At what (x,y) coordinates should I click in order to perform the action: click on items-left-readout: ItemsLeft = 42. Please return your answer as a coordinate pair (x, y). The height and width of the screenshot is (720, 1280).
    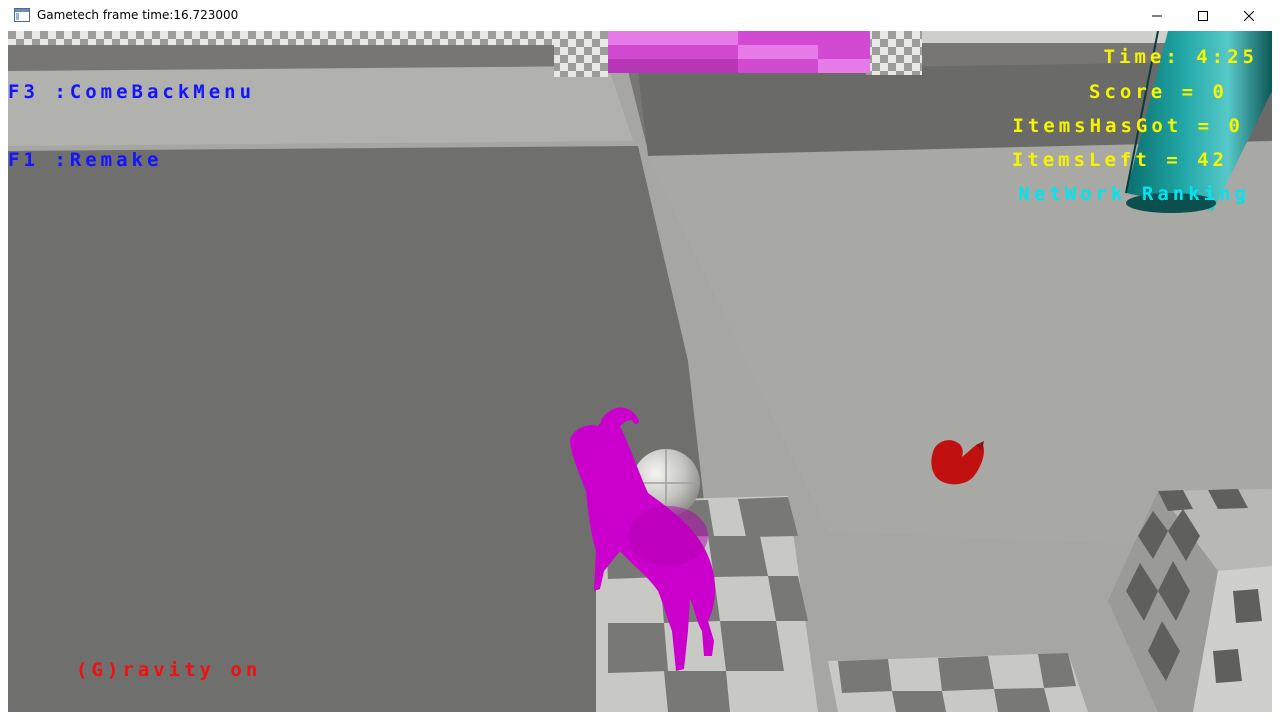
    Looking at the image, I should click on (1119, 160).